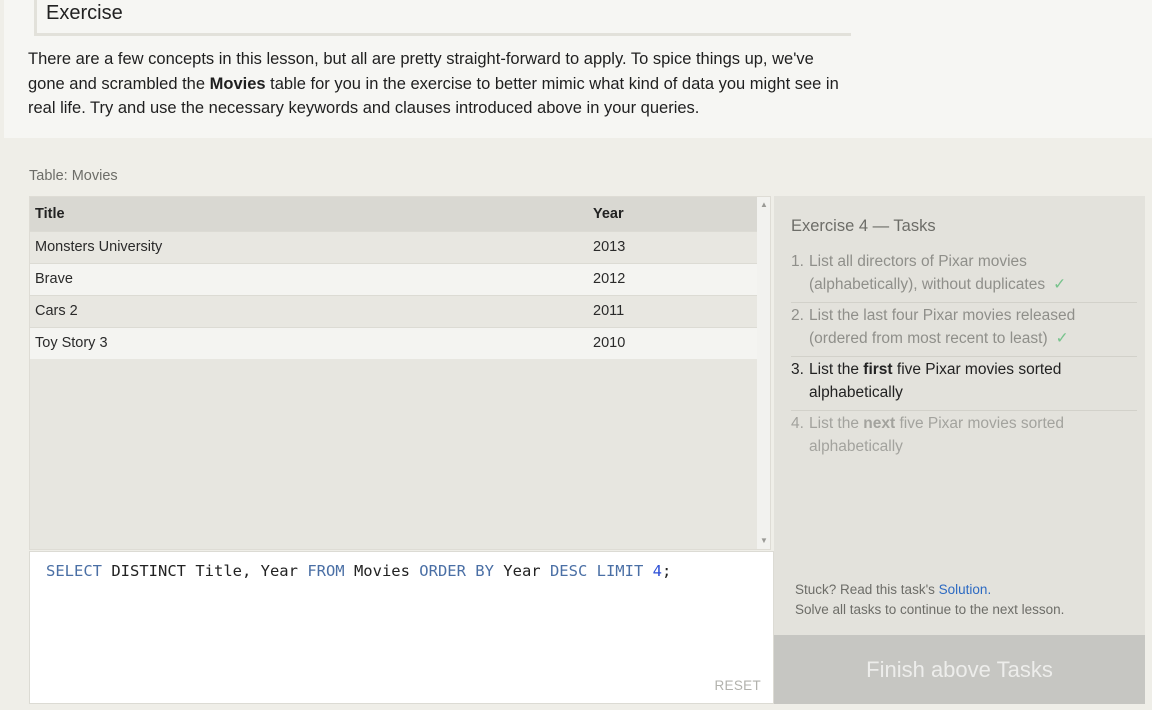 The width and height of the screenshot is (1152, 710). Describe the element at coordinates (56, 311) in the screenshot. I see `cell-title: Cars 2` at that location.